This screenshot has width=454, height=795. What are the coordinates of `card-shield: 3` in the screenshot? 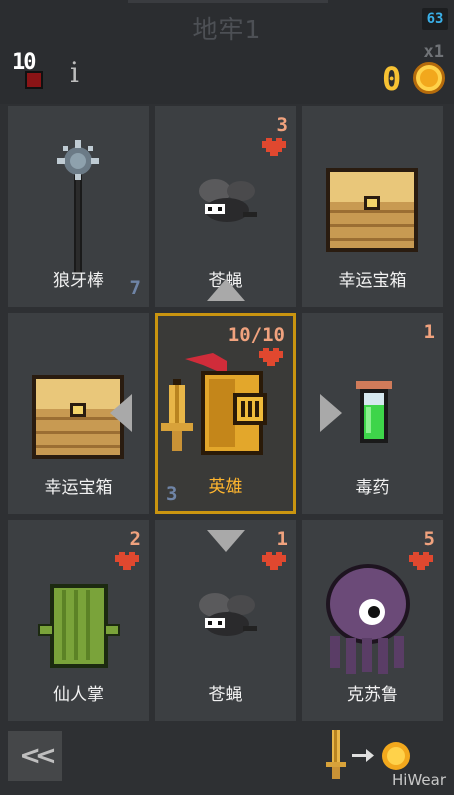 It's located at (172, 494).